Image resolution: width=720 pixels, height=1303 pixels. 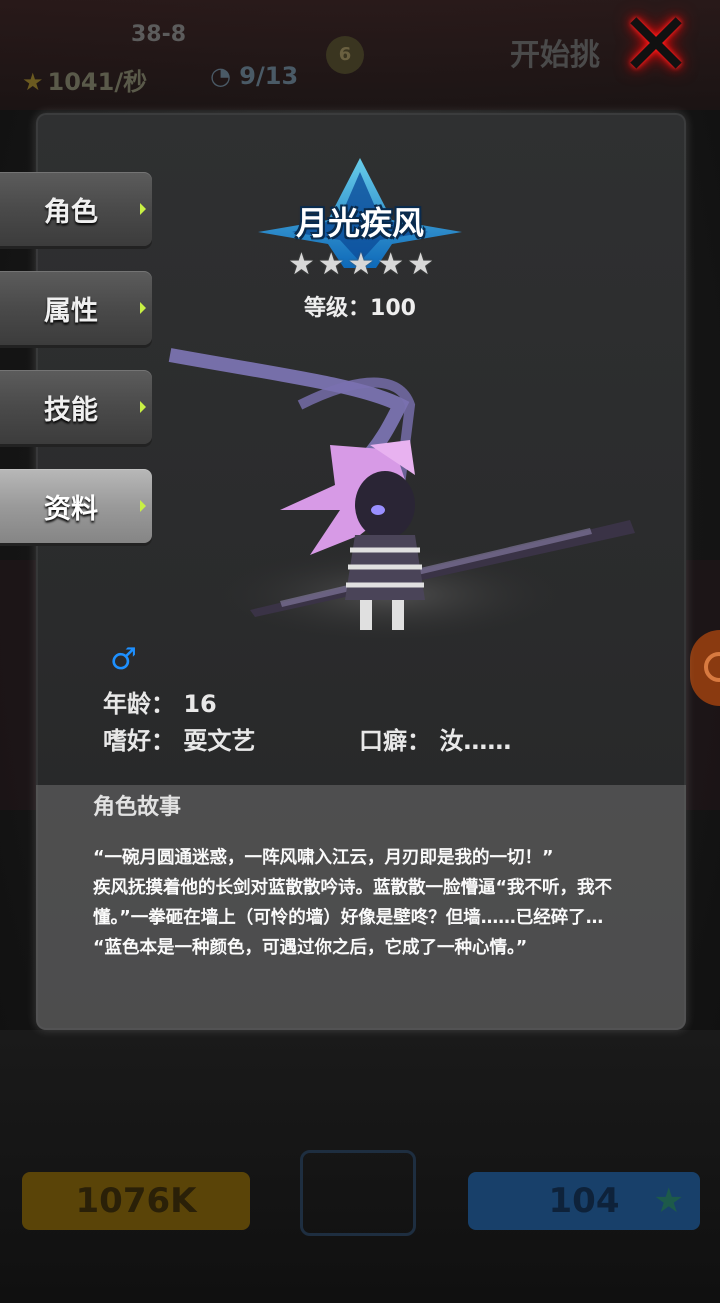 What do you see at coordinates (656, 48) in the screenshot?
I see `close-button: ✕` at bounding box center [656, 48].